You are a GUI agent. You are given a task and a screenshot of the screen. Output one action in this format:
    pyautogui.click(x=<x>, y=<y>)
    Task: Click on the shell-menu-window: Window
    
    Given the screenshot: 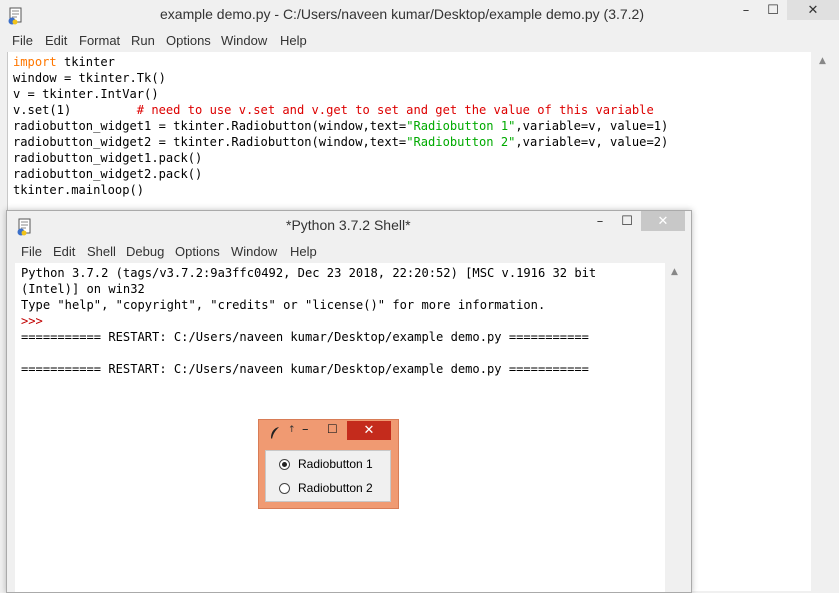 What is the action you would take?
    pyautogui.click(x=254, y=251)
    